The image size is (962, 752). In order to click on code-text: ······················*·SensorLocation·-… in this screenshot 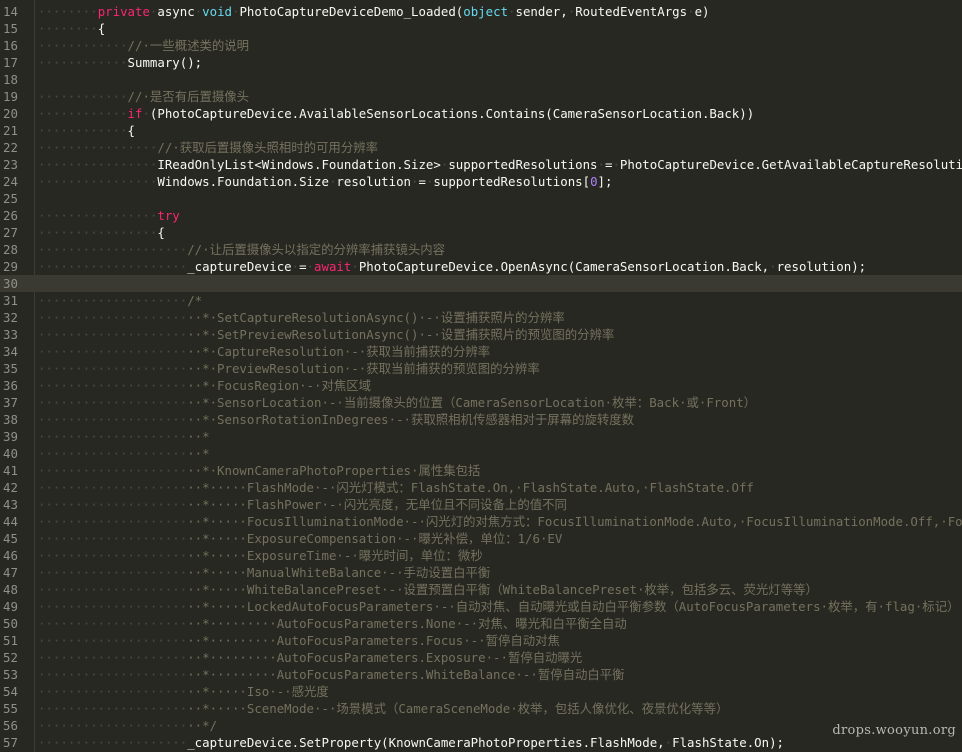, I will do `click(397, 402)`.